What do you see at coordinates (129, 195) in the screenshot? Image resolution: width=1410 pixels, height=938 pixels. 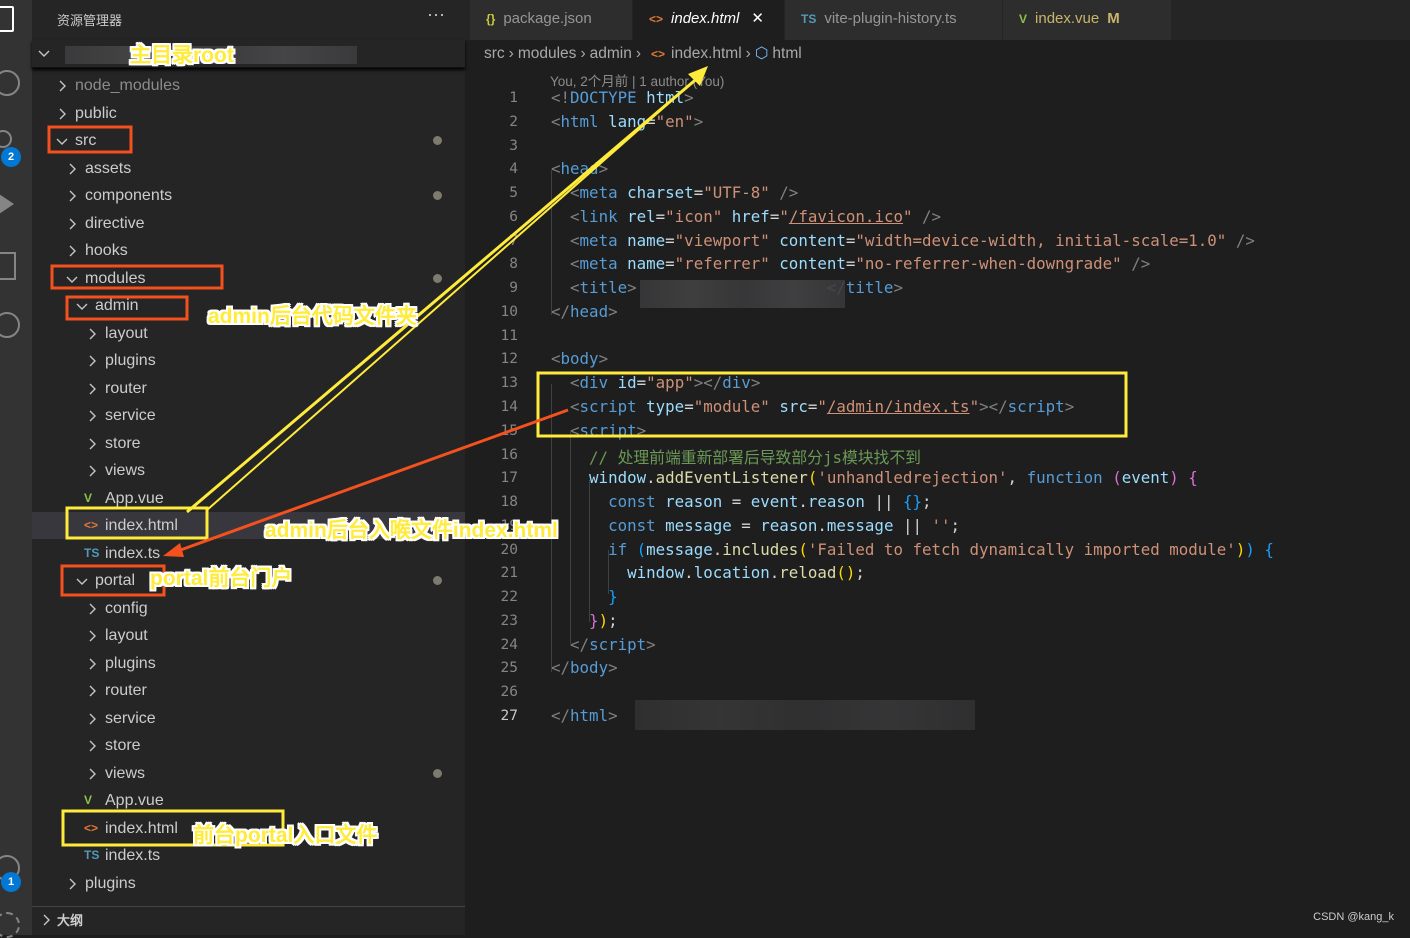 I see `tree-item-label: components` at bounding box center [129, 195].